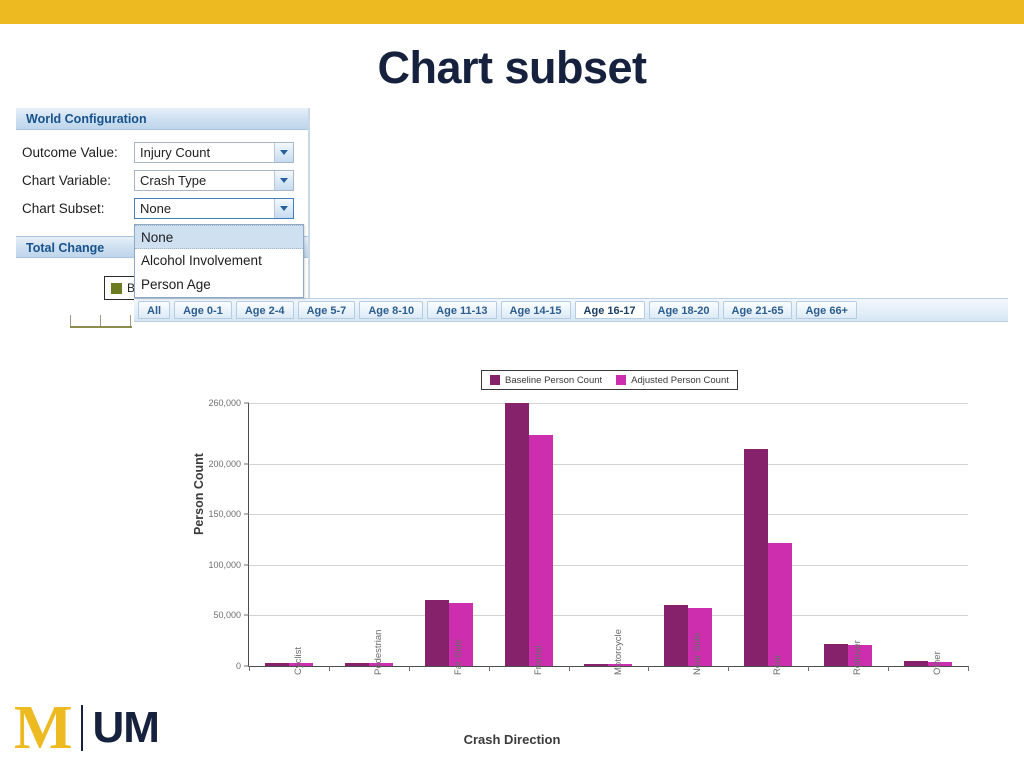  What do you see at coordinates (173, 180) in the screenshot?
I see `select-chart-variable-value: Crash Type` at bounding box center [173, 180].